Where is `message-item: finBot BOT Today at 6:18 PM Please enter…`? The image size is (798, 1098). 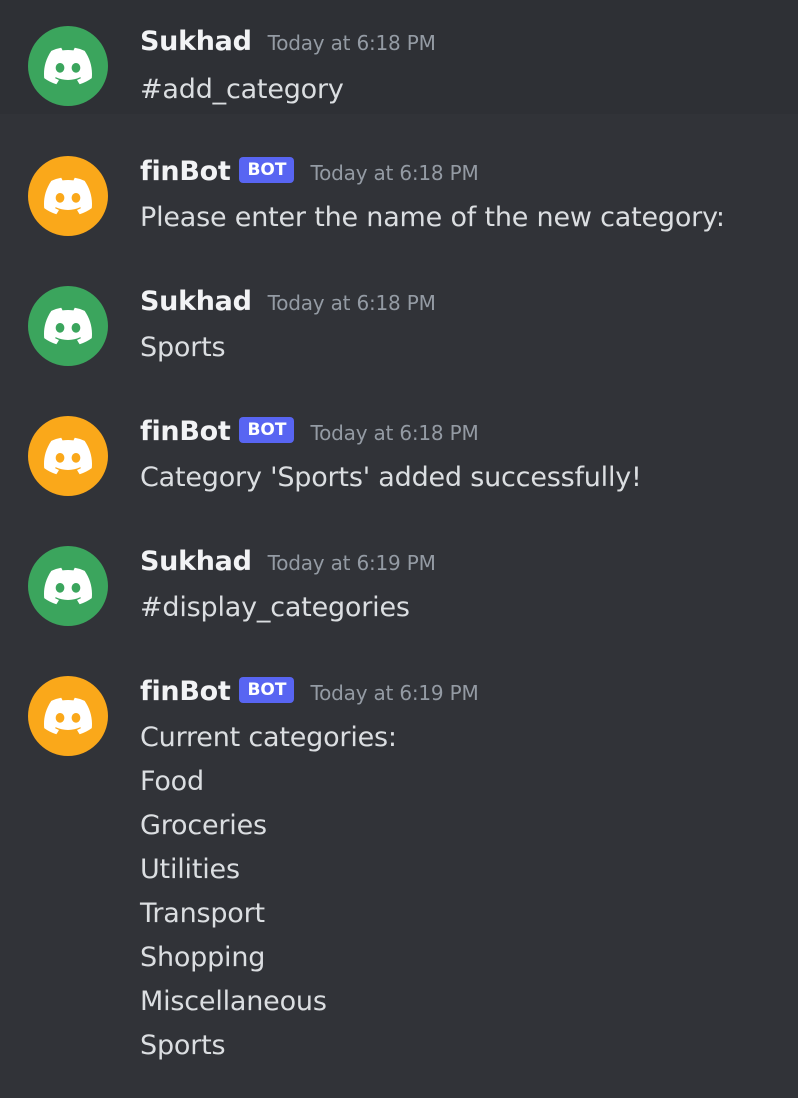 message-item: finBot BOT Today at 6:18 PM Please enter… is located at coordinates (399, 185).